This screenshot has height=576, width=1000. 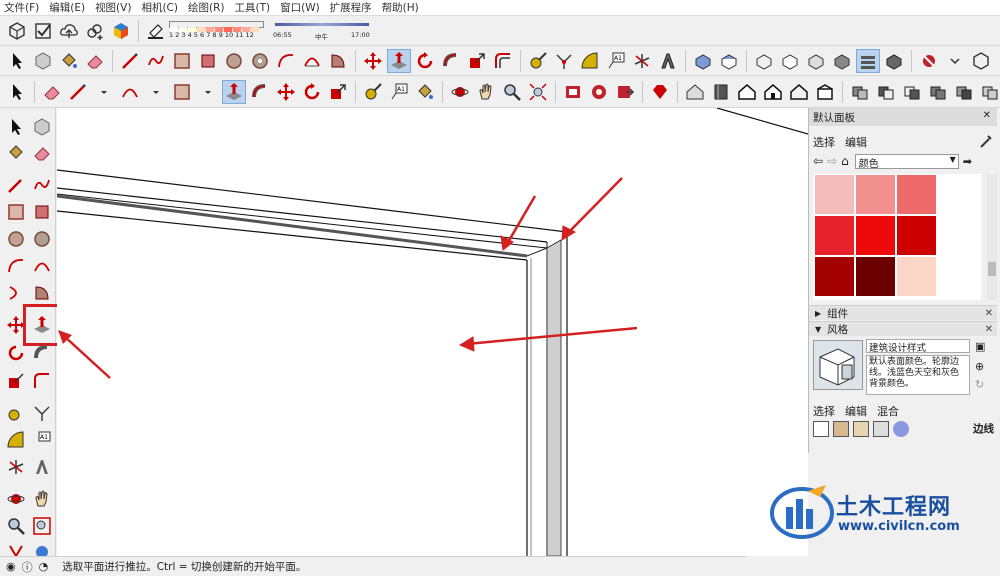 What do you see at coordinates (992, 237) in the screenshot?
I see `swatch-scrollbar` at bounding box center [992, 237].